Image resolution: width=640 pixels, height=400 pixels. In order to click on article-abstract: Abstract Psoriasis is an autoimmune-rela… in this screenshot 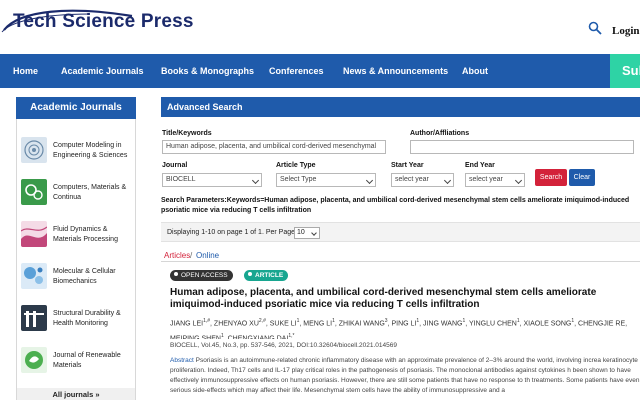, I will do `click(405, 378)`.